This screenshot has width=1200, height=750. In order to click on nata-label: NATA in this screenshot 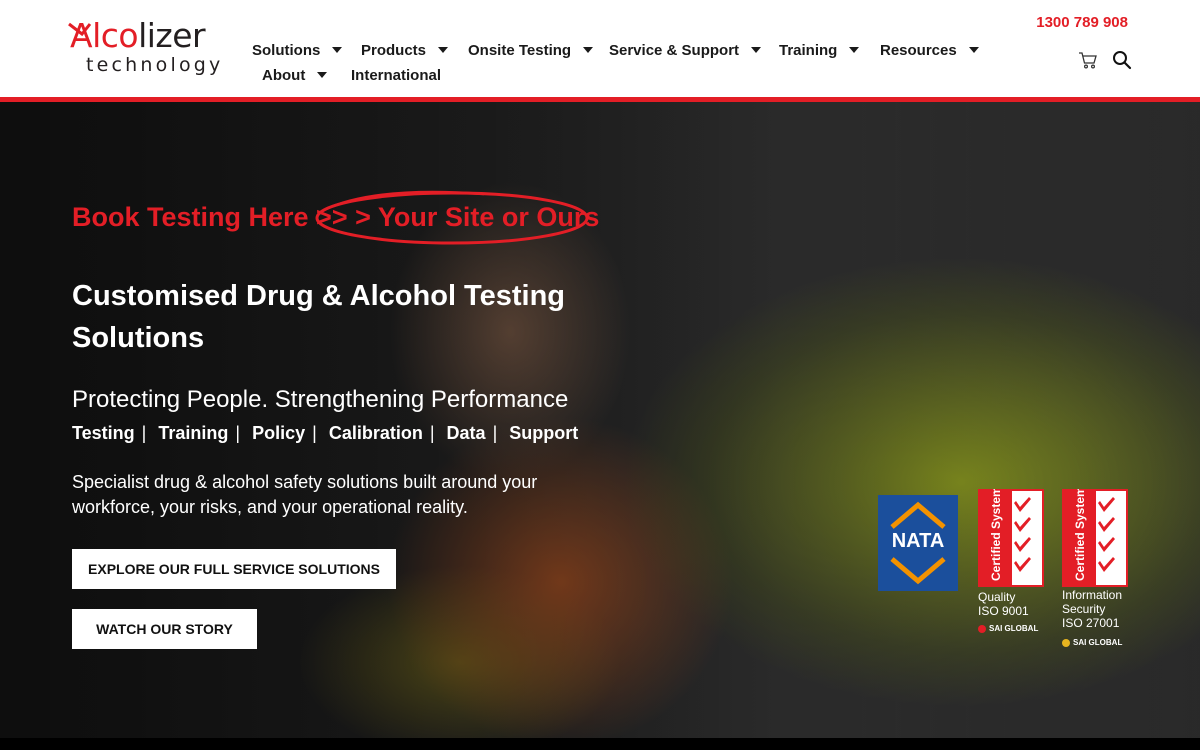, I will do `click(918, 541)`.